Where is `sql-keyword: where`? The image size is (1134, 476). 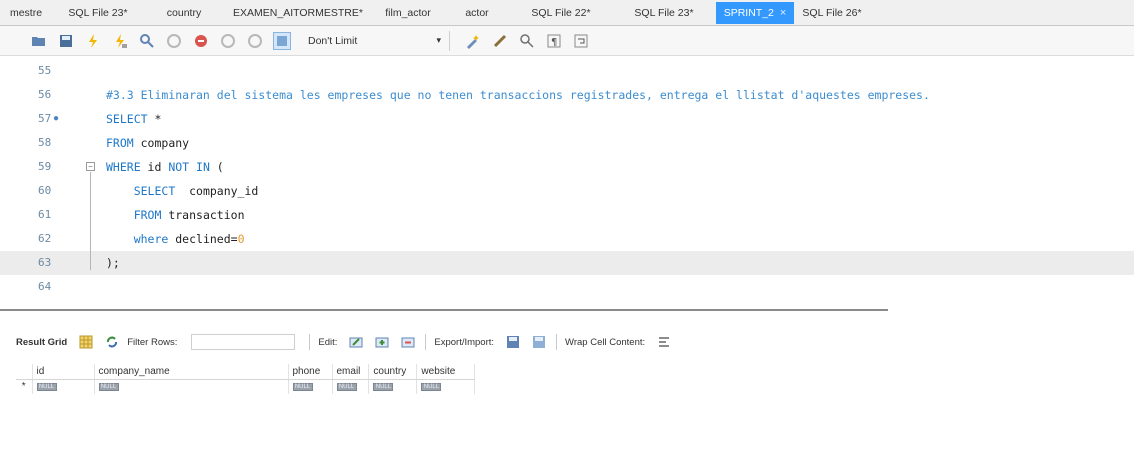
sql-keyword: where is located at coordinates (151, 239).